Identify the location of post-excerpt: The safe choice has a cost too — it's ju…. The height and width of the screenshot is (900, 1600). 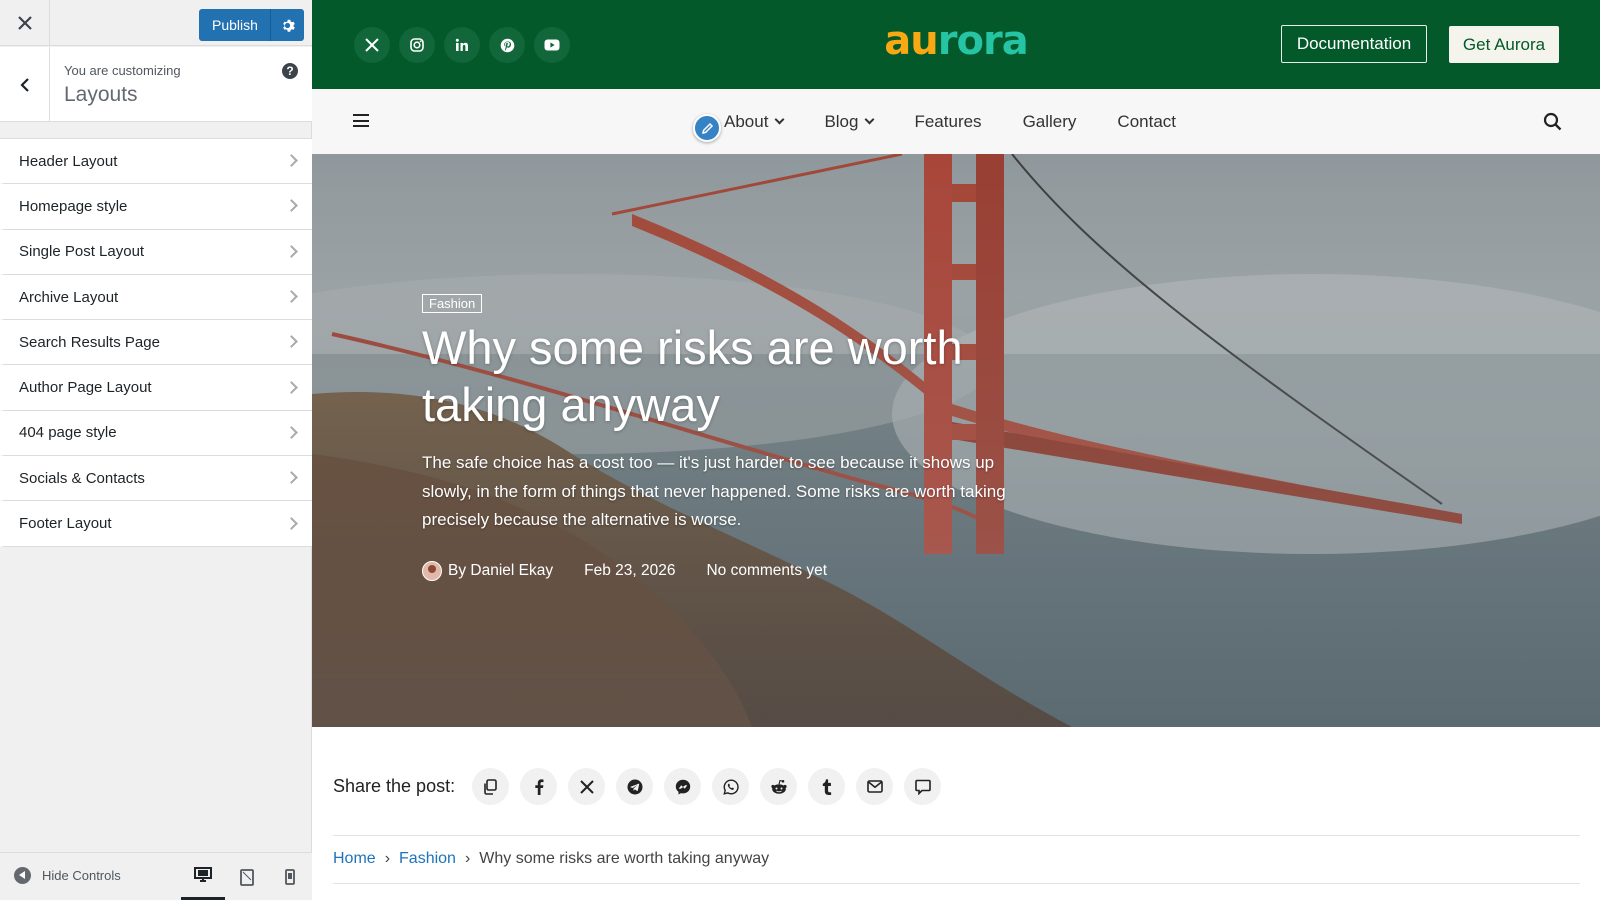
(714, 491).